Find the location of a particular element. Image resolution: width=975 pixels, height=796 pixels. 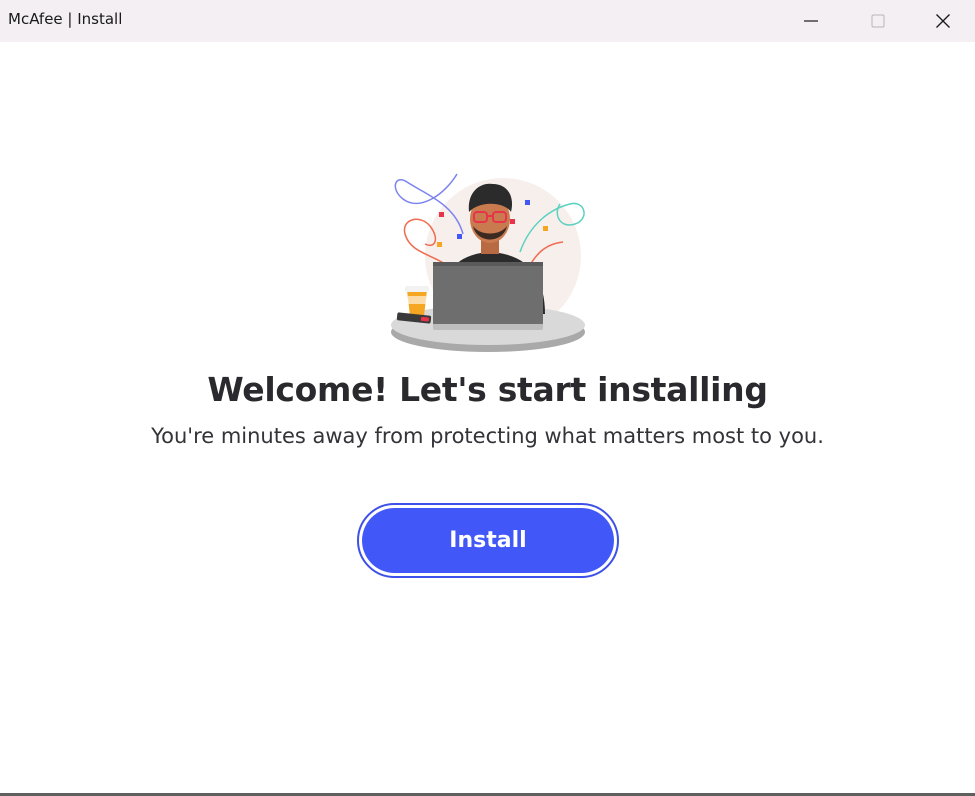

maximize-button is located at coordinates (877, 21).